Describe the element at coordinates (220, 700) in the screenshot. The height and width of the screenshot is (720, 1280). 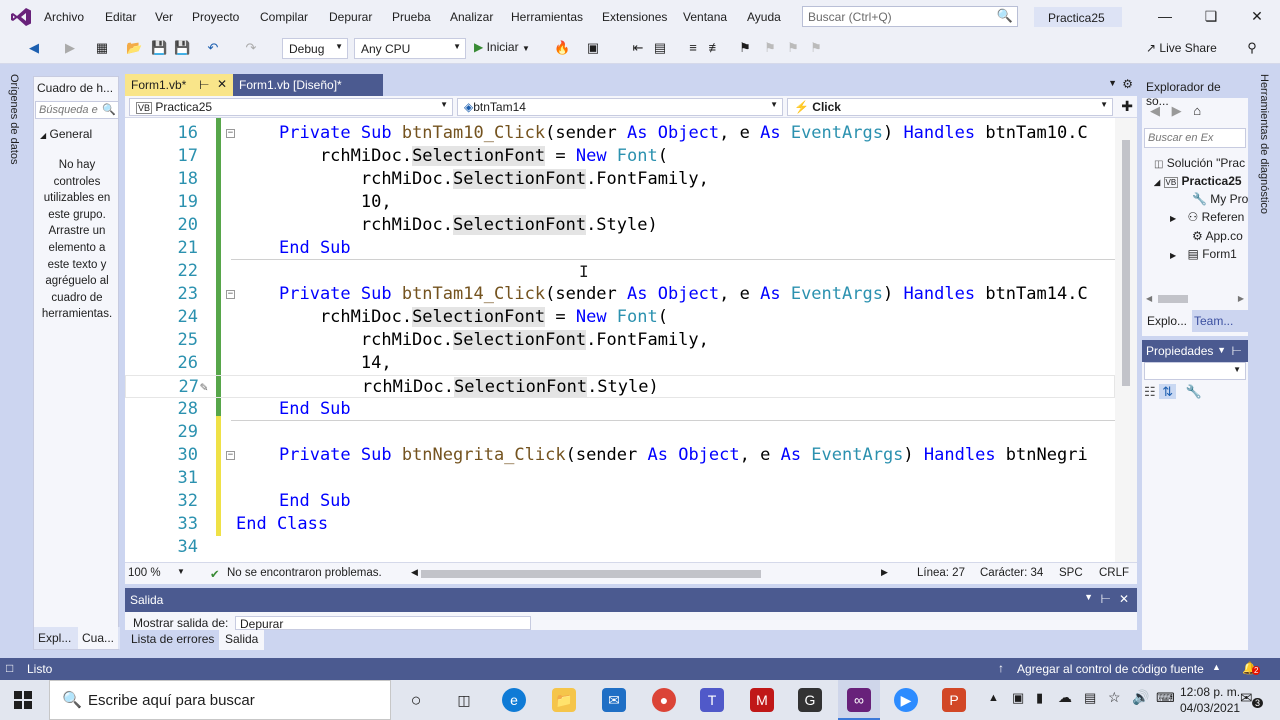
I see `taskbar-search-box: 🔍 Escribe aquí para buscar` at that location.